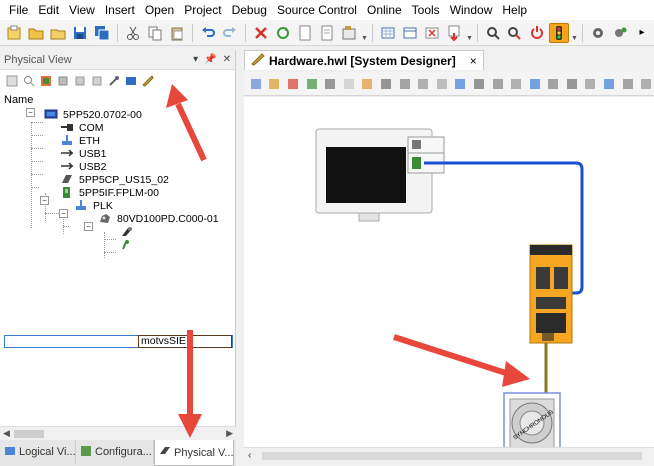  I want to click on properties-icon, so click(12, 81).